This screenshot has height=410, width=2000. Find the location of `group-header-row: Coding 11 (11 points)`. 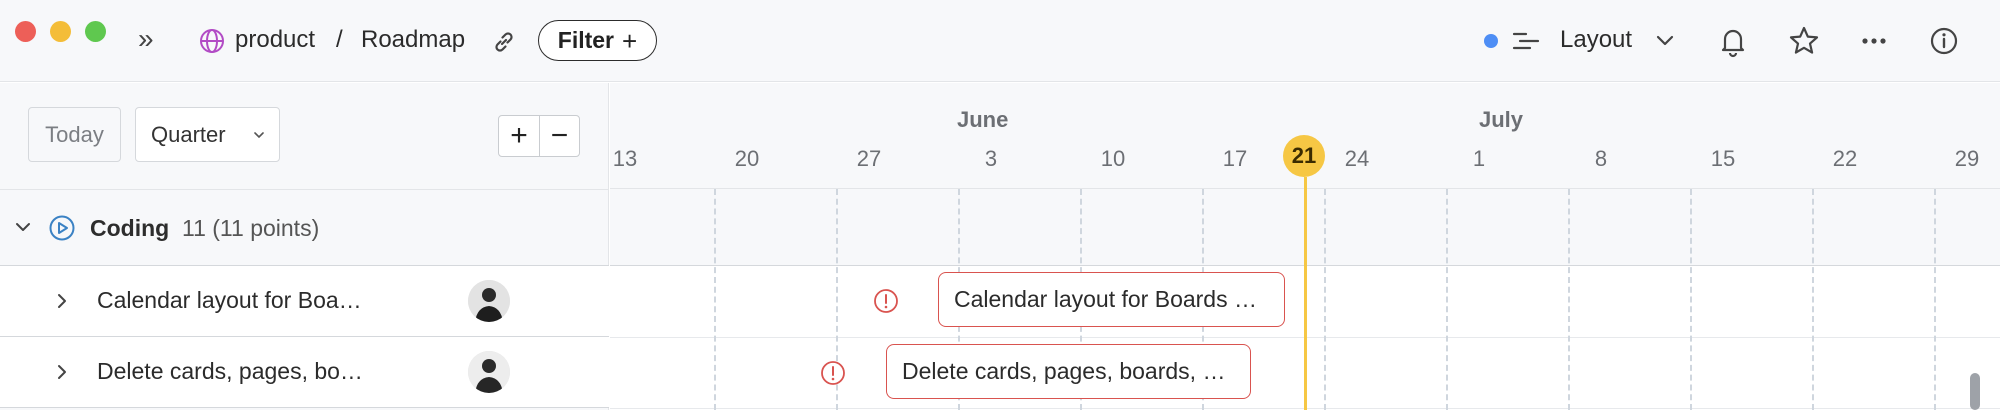

group-header-row: Coding 11 (11 points) is located at coordinates (304, 227).